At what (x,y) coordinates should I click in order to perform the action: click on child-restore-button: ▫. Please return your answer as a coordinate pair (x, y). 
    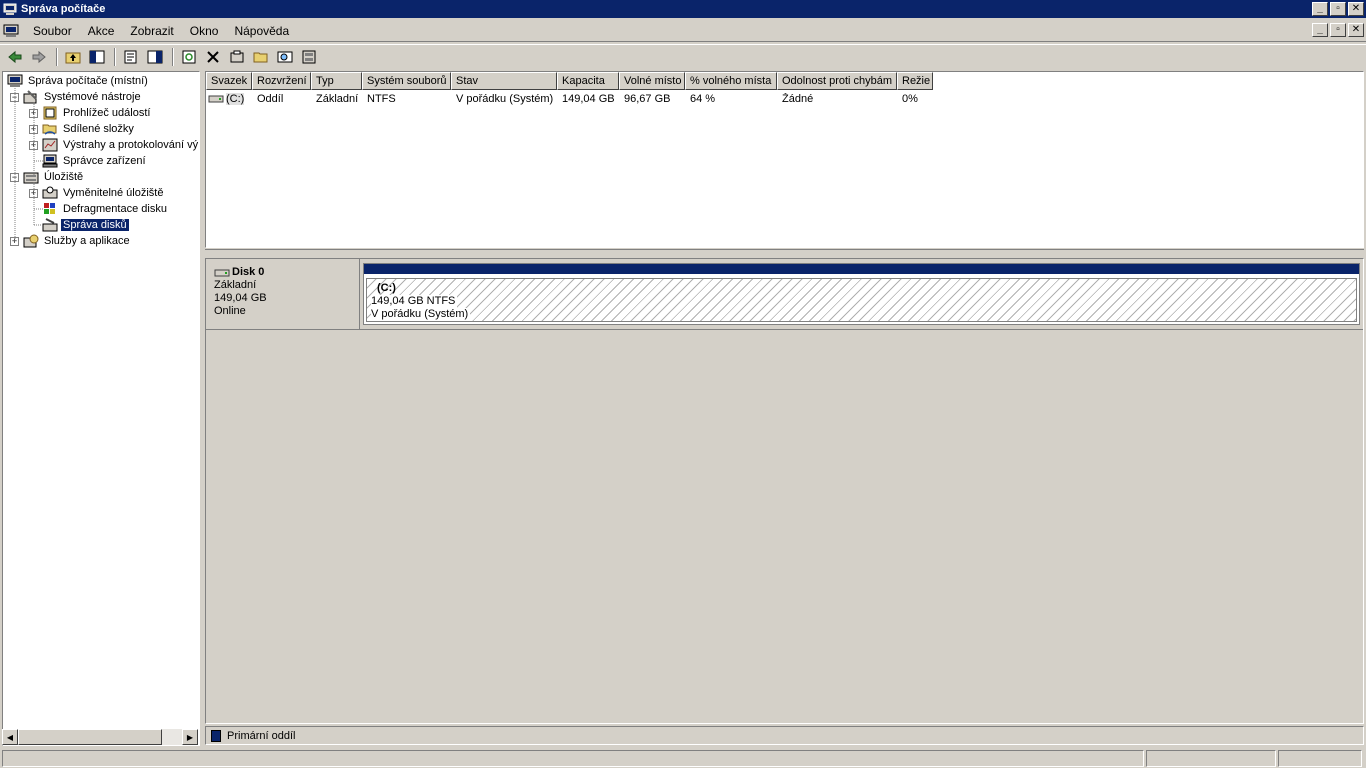
    Looking at the image, I should click on (1338, 30).